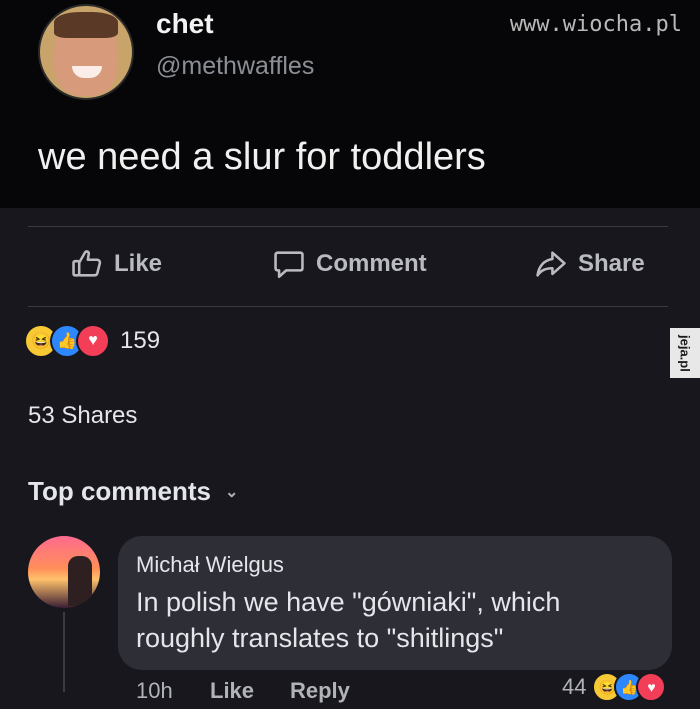  I want to click on like-button: Like, so click(116, 264).